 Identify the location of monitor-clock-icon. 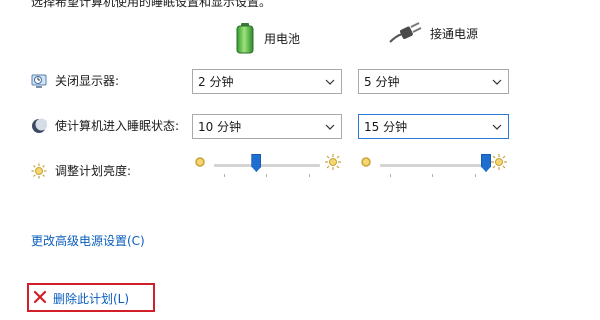
(39, 81).